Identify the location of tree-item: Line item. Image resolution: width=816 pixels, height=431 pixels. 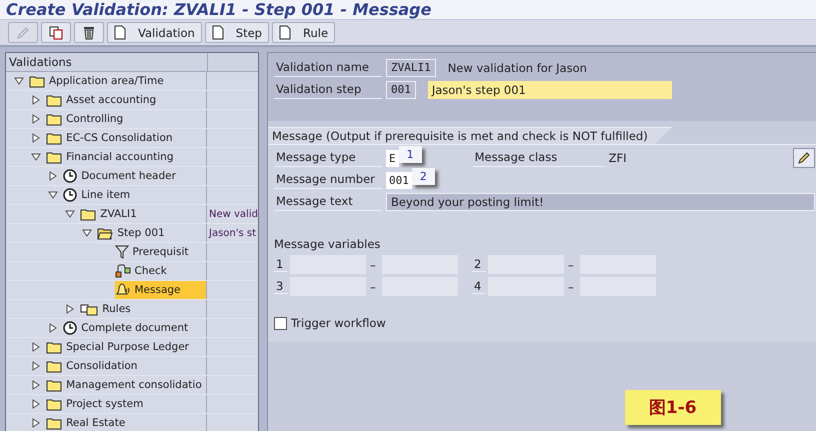
(98, 195).